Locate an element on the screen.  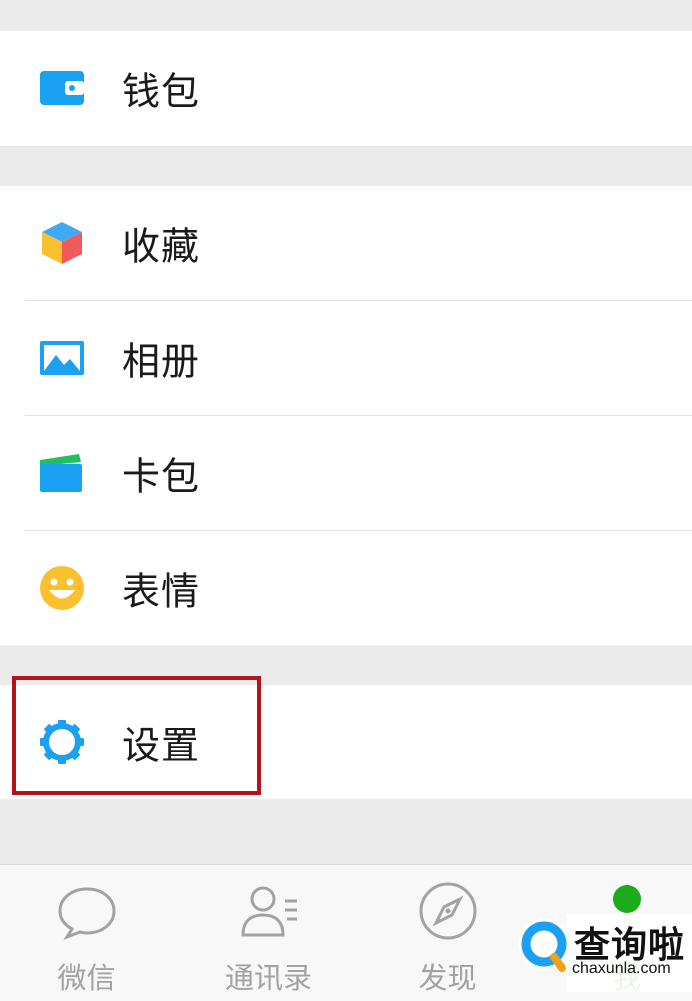
wallet-icon is located at coordinates (62, 88).